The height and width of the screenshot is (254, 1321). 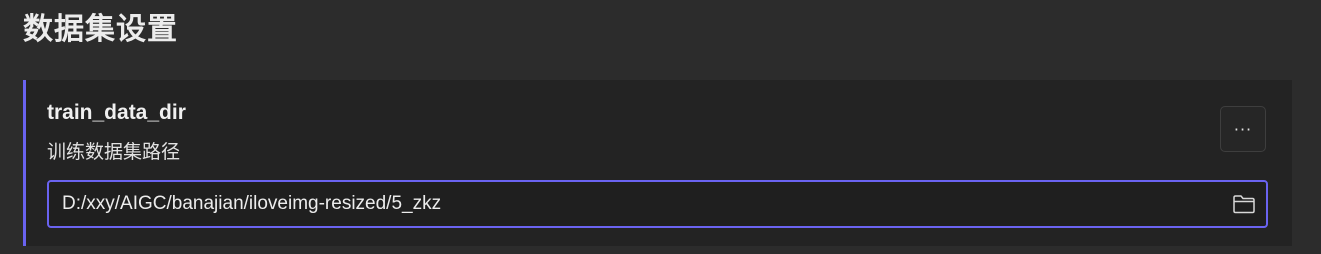 What do you see at coordinates (100, 29) in the screenshot?
I see `section-title: 数据集设置` at bounding box center [100, 29].